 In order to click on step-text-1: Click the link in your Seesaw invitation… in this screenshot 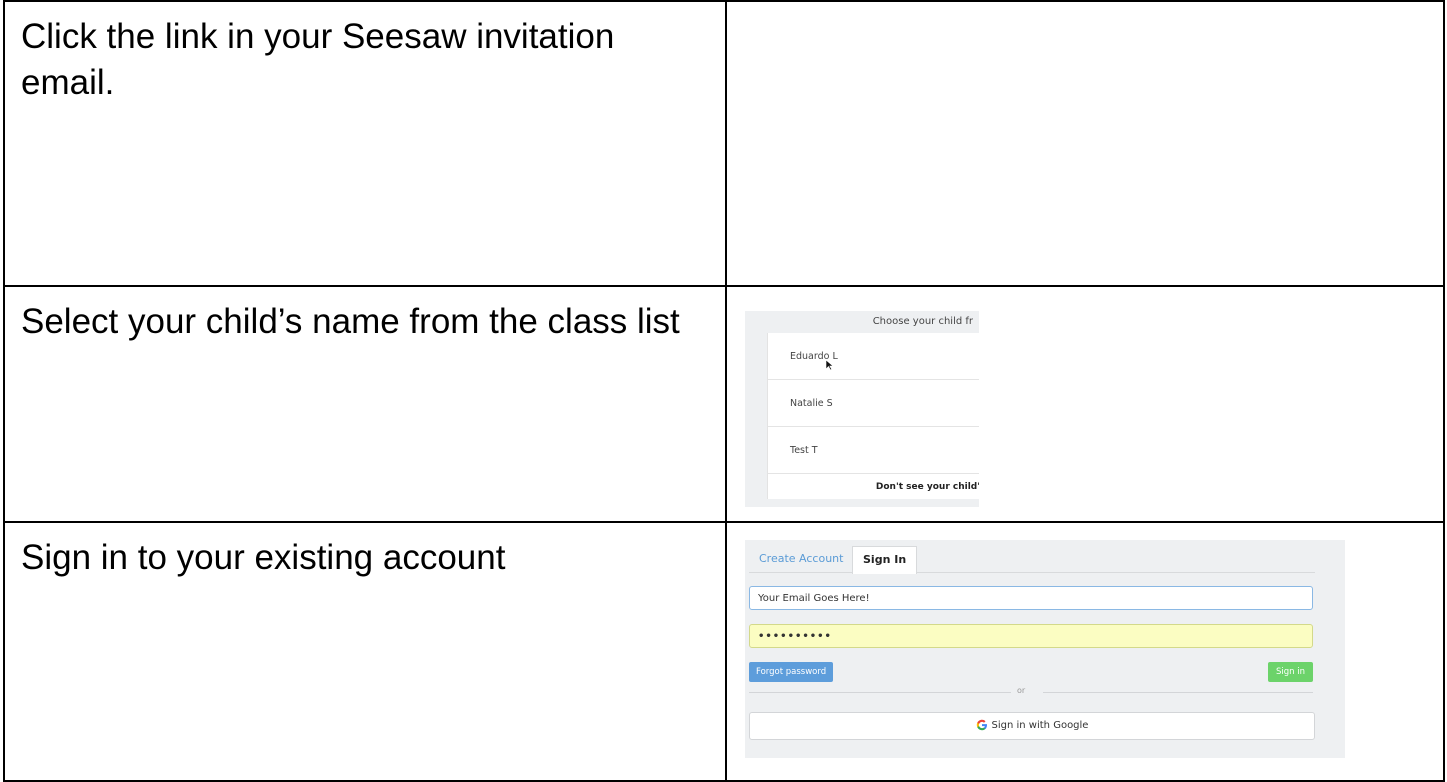, I will do `click(318, 59)`.